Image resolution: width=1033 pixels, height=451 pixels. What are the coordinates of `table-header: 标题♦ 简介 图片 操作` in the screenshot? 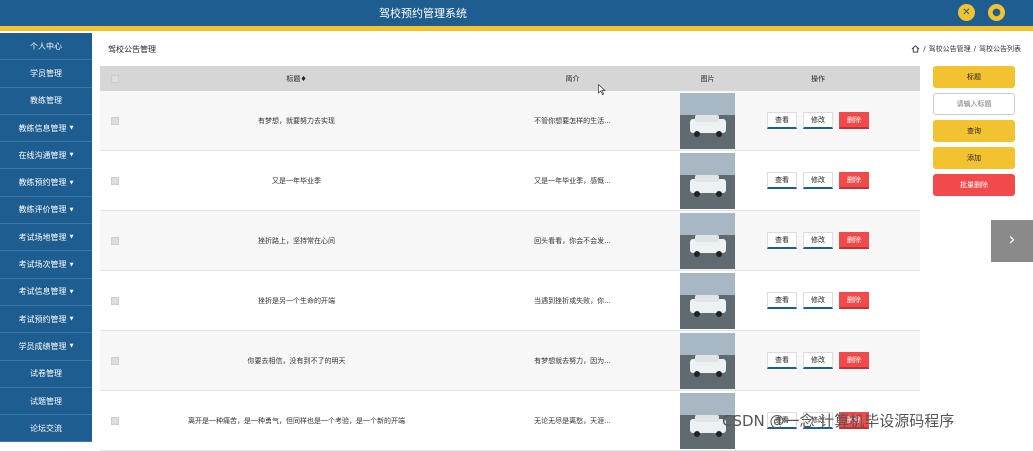 It's located at (510, 78).